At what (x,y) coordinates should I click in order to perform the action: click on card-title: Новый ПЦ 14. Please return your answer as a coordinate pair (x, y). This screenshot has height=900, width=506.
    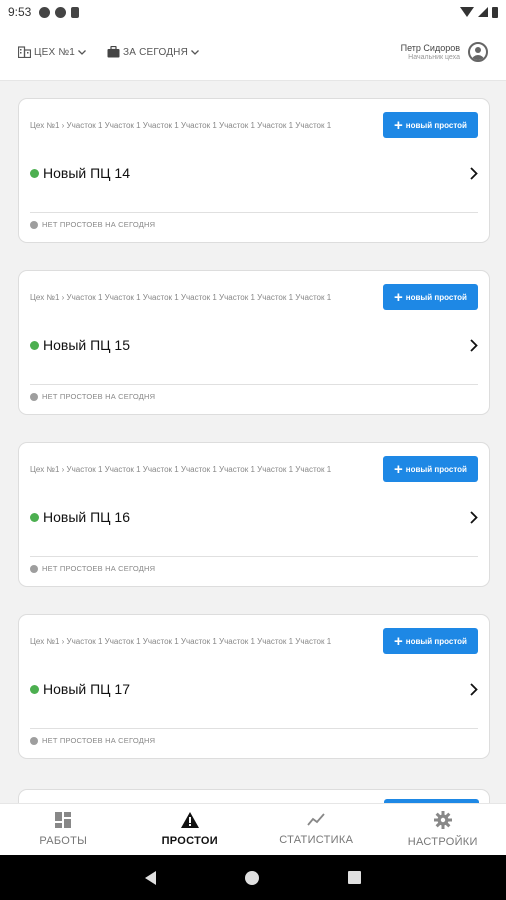
    Looking at the image, I should click on (86, 173).